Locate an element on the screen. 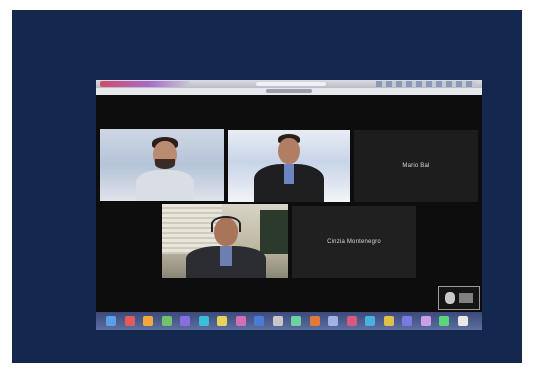 This screenshot has height=373, width=534. address-bar is located at coordinates (291, 84).